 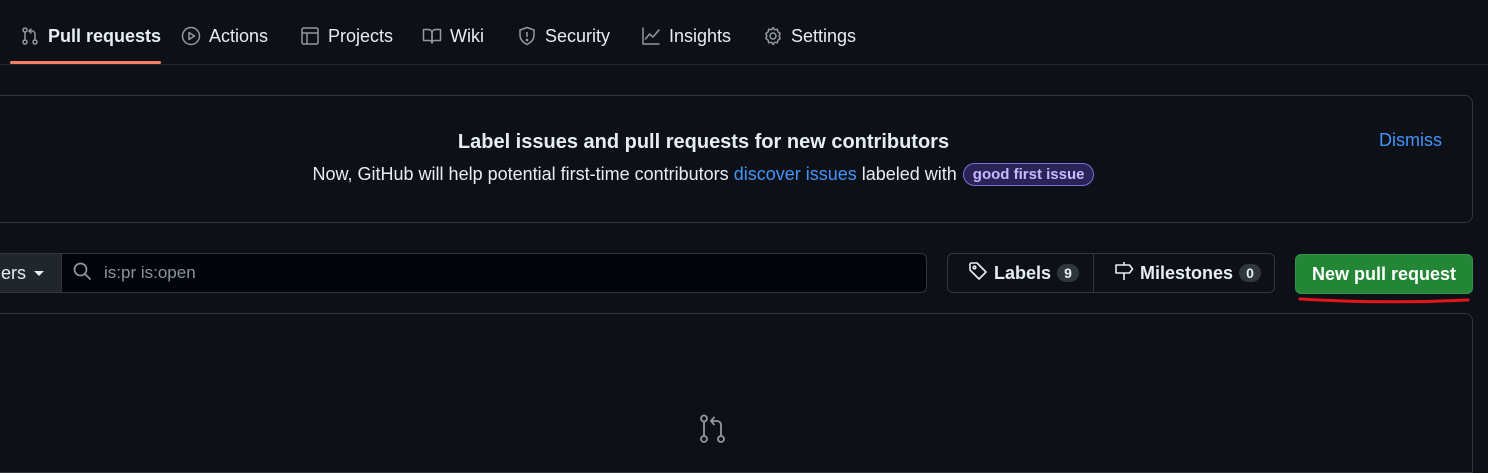 I want to click on tab-projects: Projects, so click(x=346, y=36).